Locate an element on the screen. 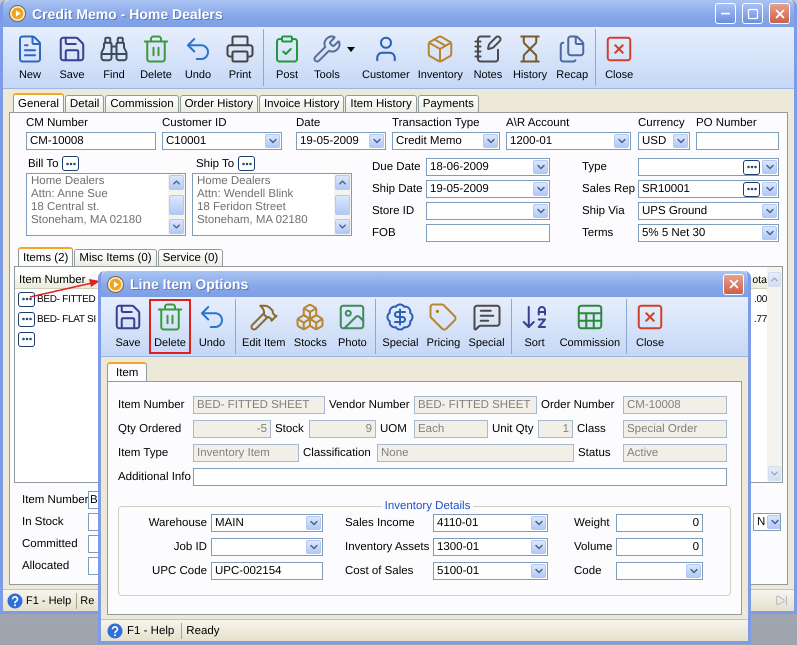 Image resolution: width=797 pixels, height=645 pixels. field-label: Order Number is located at coordinates (578, 405).